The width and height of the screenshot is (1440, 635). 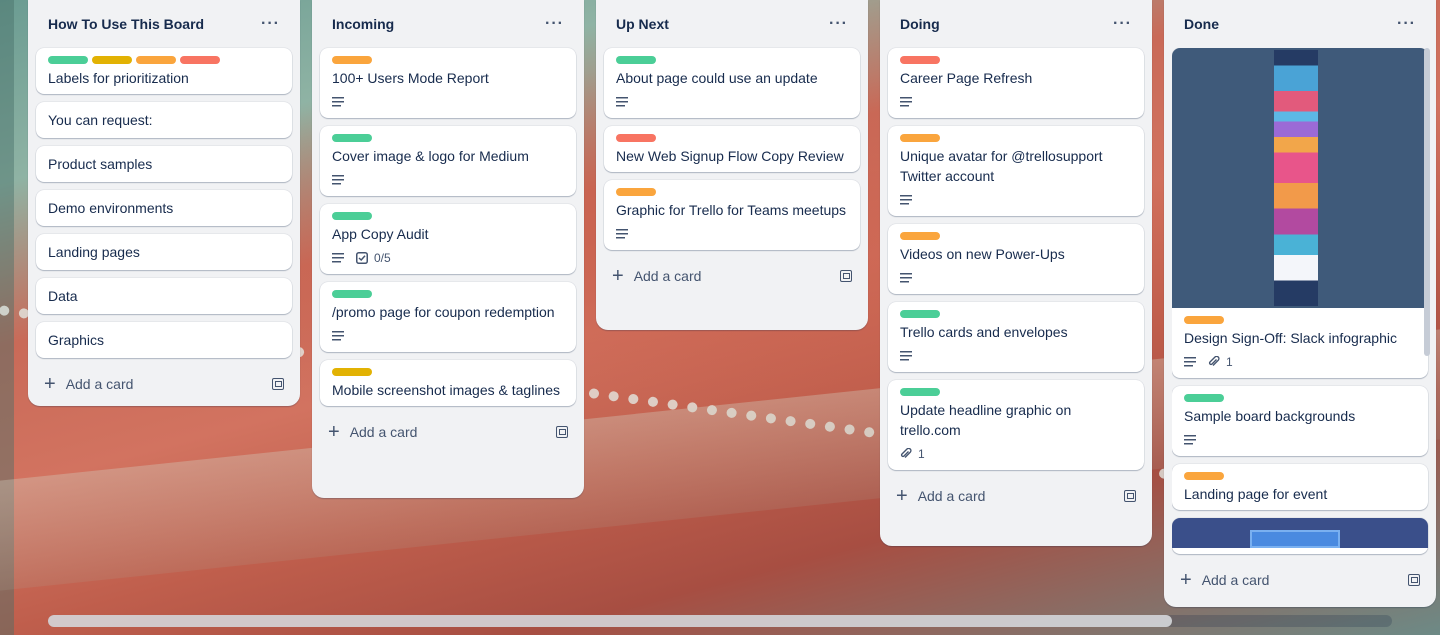 What do you see at coordinates (732, 149) in the screenshot?
I see `card: New Web Signup Flow Copy Review` at bounding box center [732, 149].